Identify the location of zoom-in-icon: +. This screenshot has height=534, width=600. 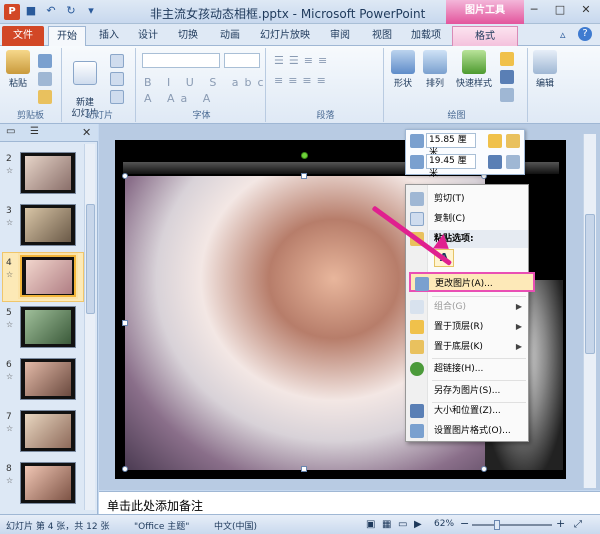
(560, 523).